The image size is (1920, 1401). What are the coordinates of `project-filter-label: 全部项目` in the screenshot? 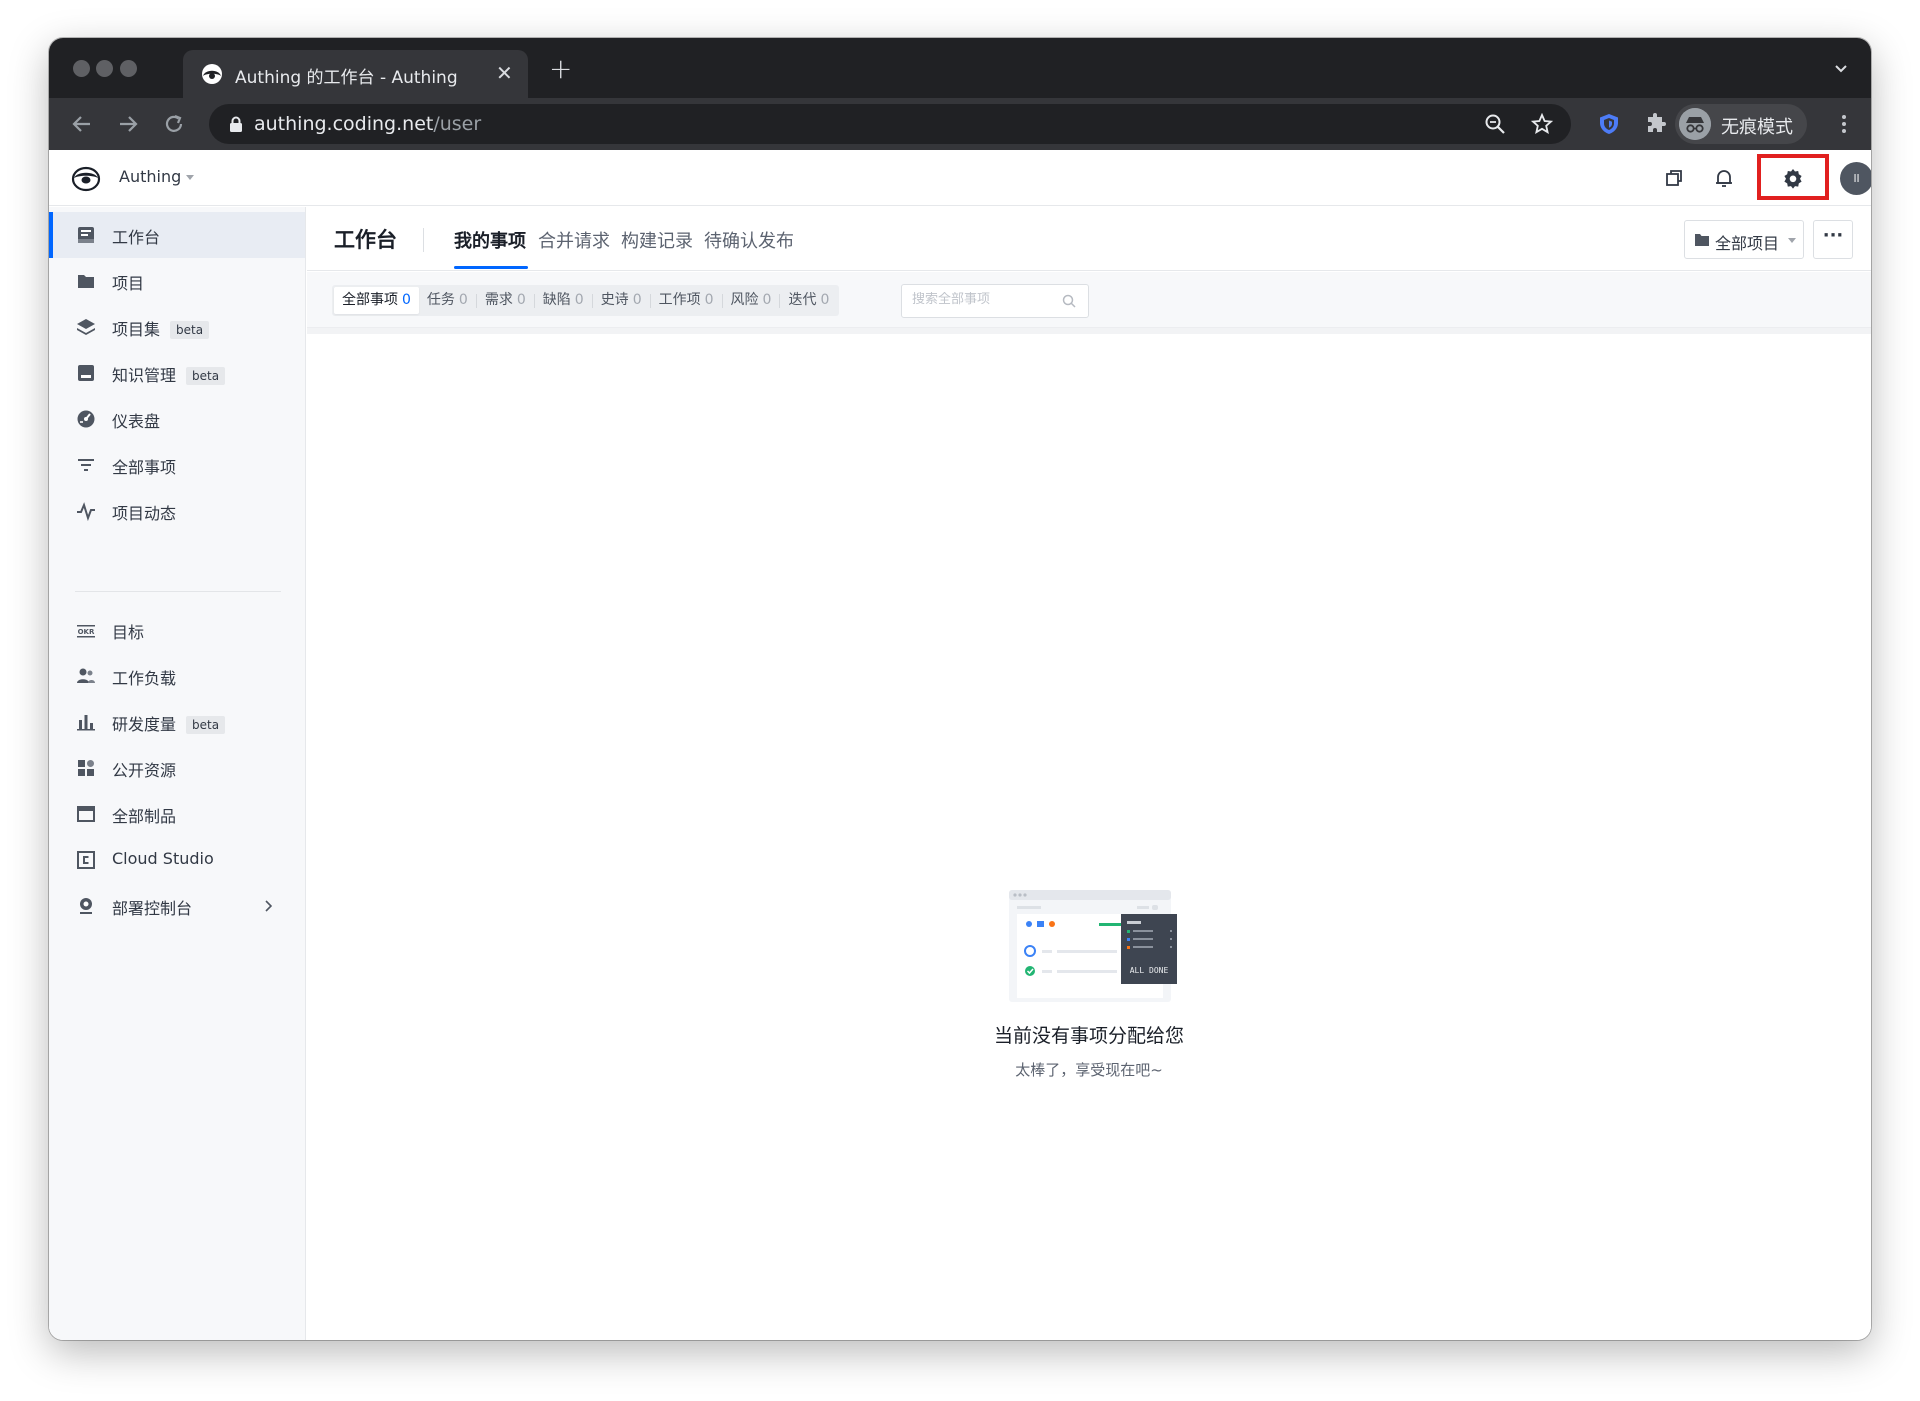 It's located at (1747, 243).